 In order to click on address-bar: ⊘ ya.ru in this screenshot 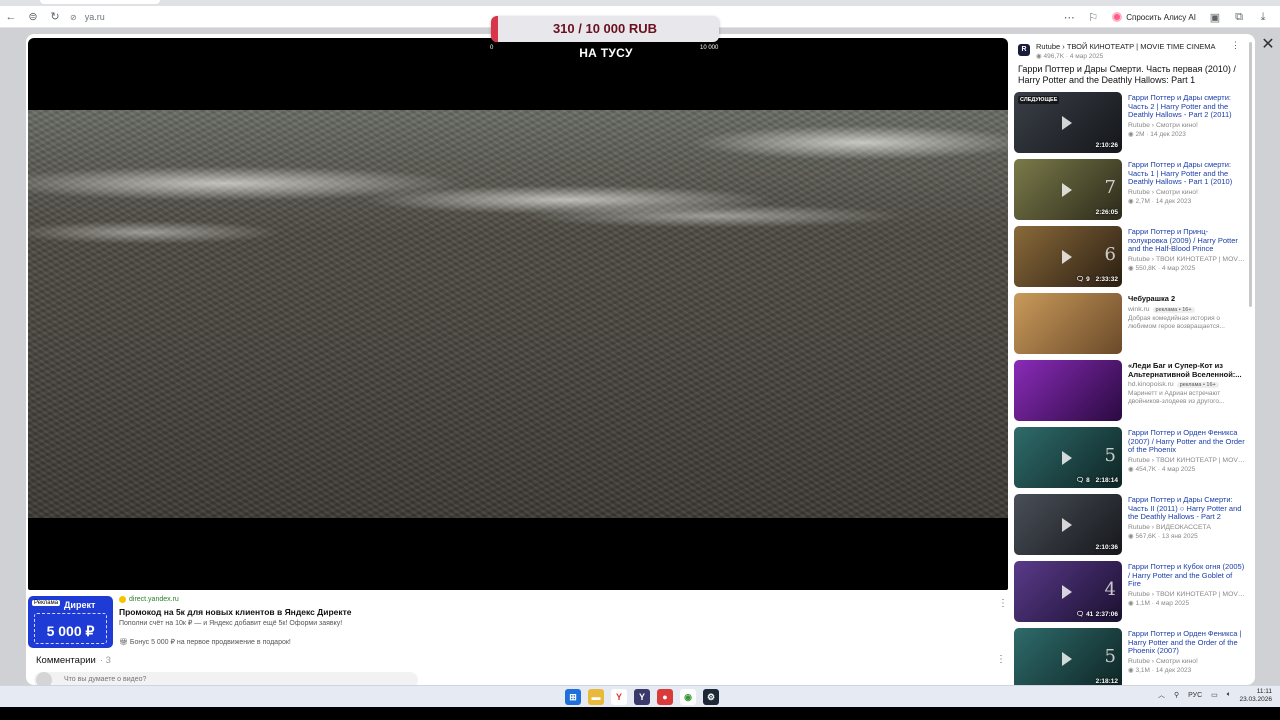, I will do `click(280, 17)`.